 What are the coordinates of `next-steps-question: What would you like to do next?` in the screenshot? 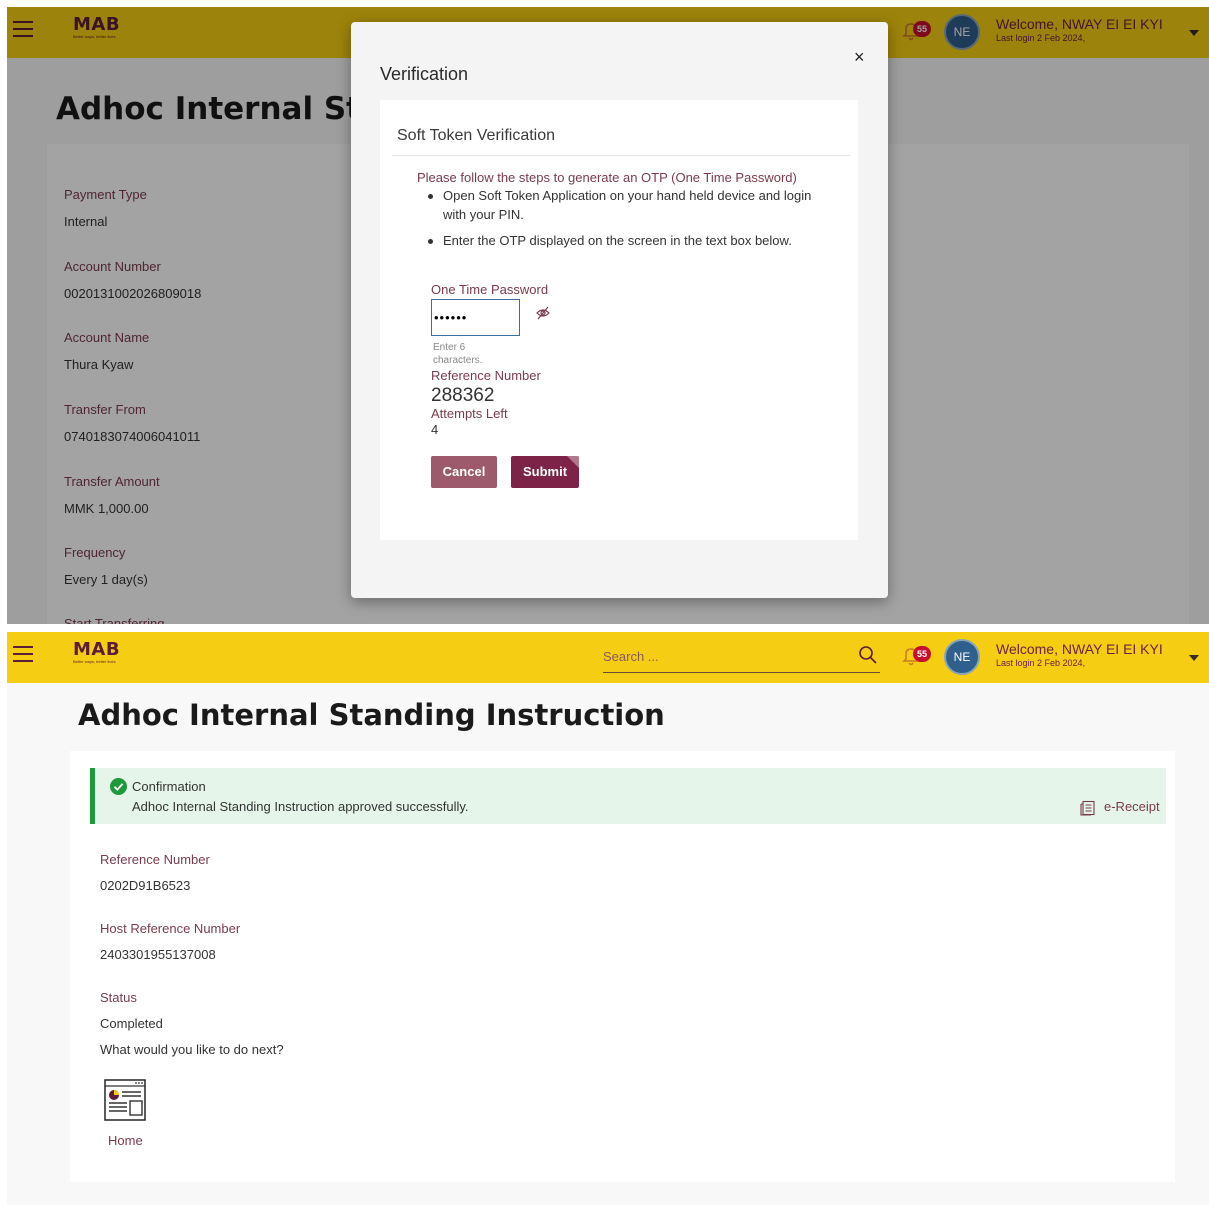 It's located at (192, 1049).